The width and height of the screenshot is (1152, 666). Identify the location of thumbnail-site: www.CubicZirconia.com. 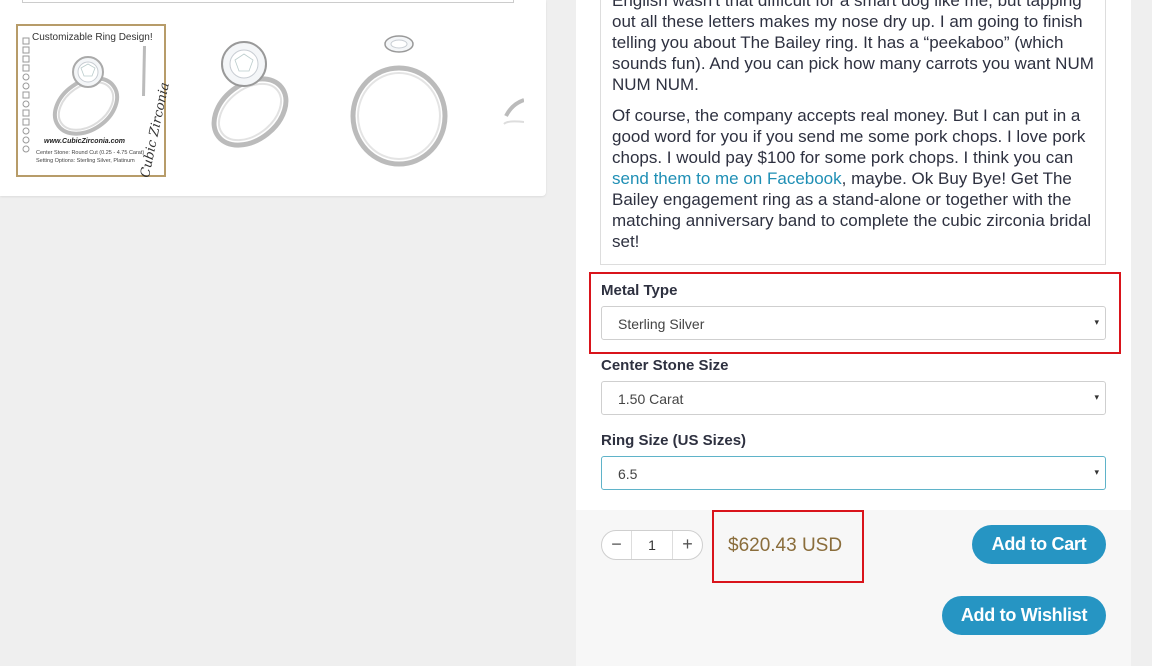
(85, 141).